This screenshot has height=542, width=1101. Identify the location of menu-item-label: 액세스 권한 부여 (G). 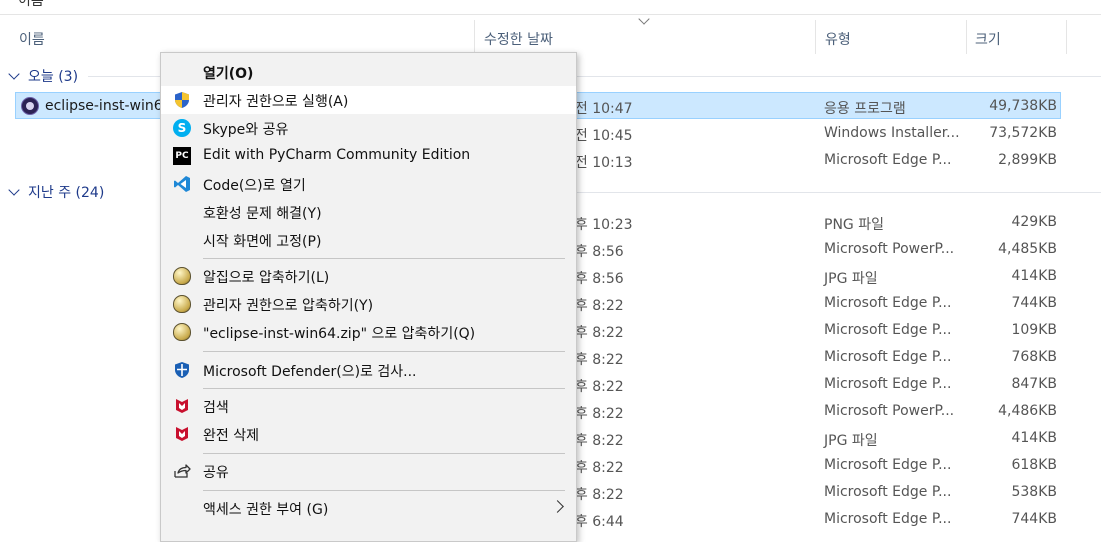
(266, 510).